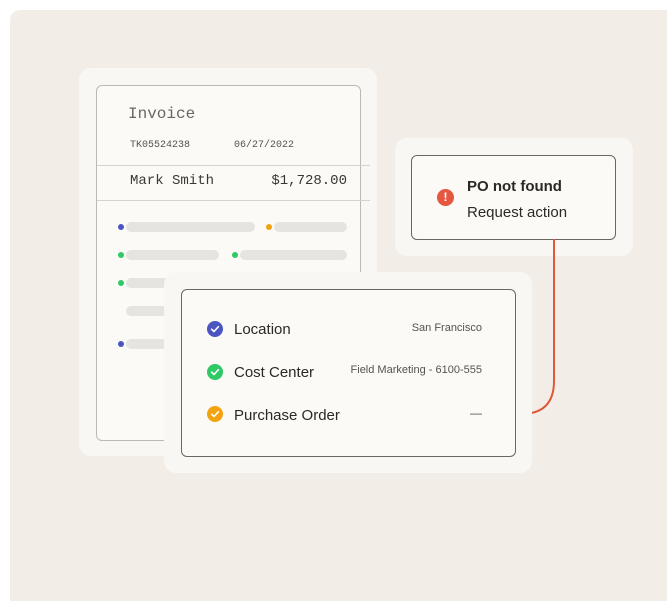  I want to click on cost-center-label: Cost Center, so click(274, 372).